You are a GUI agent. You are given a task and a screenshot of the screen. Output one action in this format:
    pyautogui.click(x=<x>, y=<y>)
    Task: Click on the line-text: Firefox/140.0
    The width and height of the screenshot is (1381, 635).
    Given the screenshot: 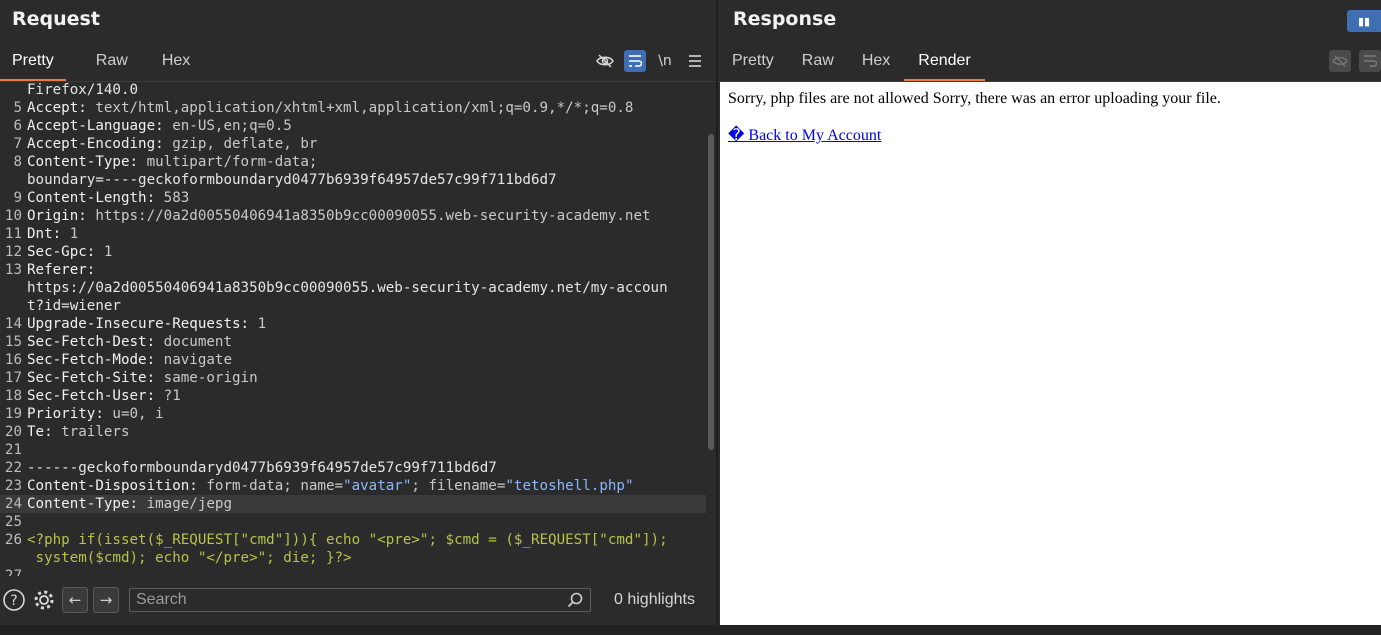 What is the action you would take?
    pyautogui.click(x=83, y=90)
    